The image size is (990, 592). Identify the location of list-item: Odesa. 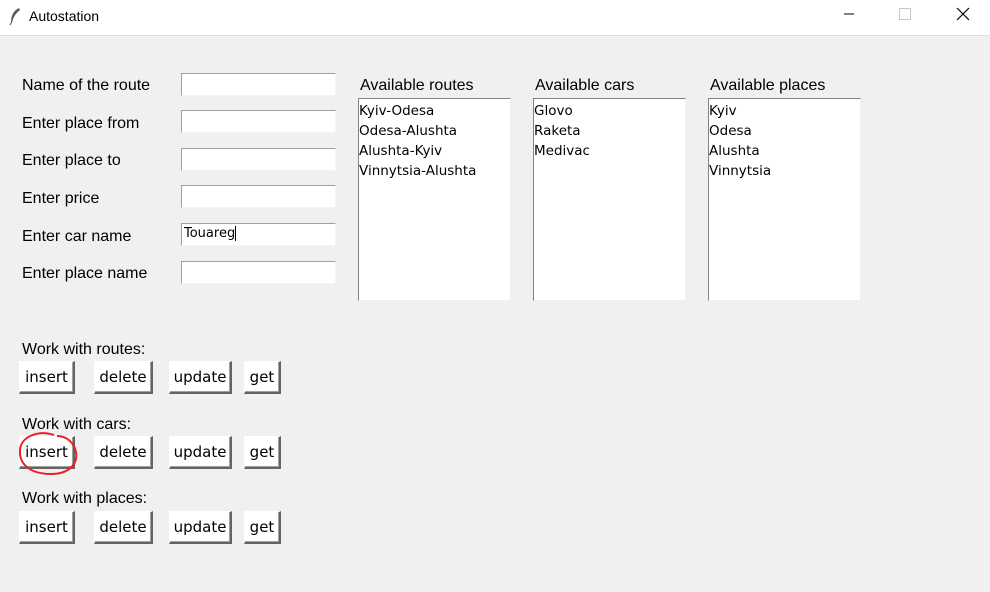
(784, 131).